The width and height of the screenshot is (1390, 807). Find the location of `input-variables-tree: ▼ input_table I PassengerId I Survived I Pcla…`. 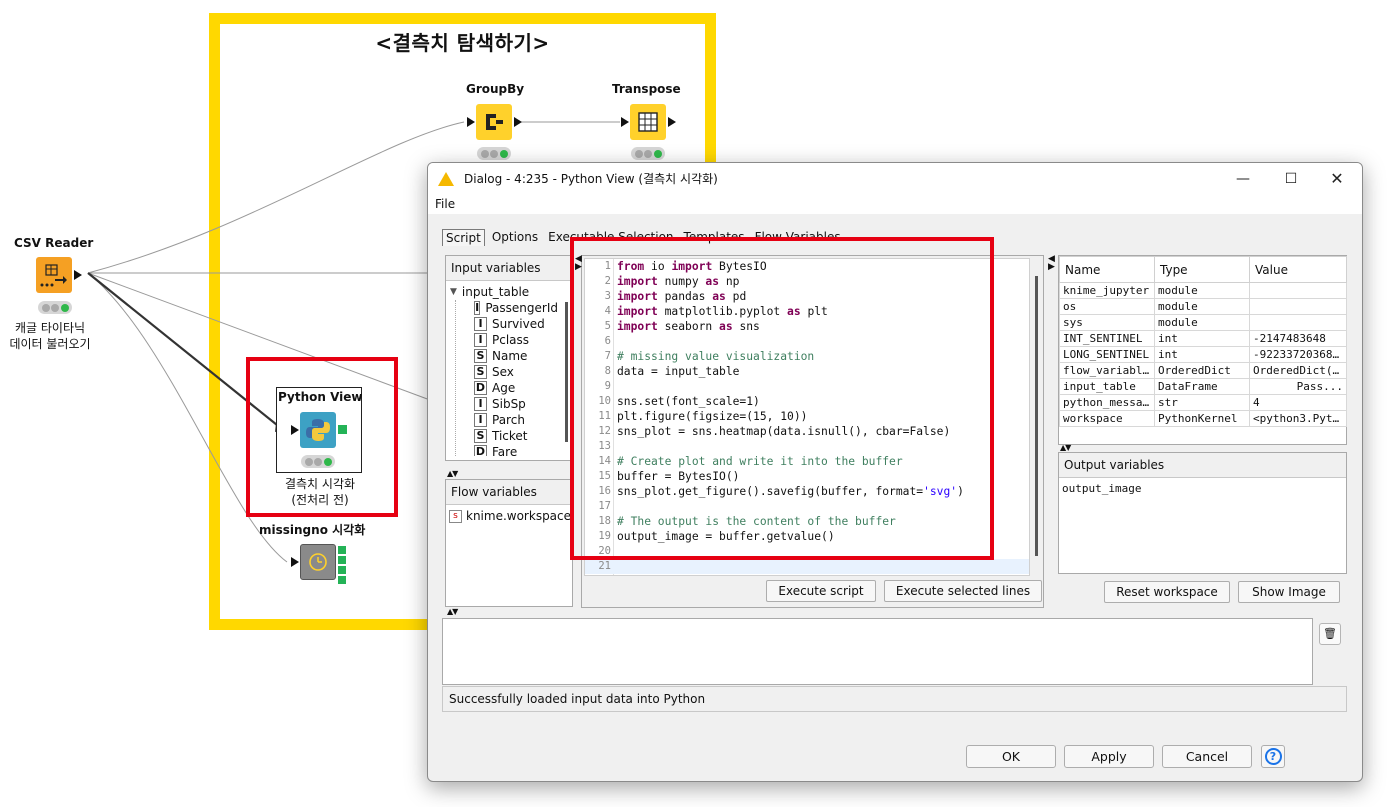

input-variables-tree: ▼ input_table I PassengerId I Survived I Pcla… is located at coordinates (504, 370).